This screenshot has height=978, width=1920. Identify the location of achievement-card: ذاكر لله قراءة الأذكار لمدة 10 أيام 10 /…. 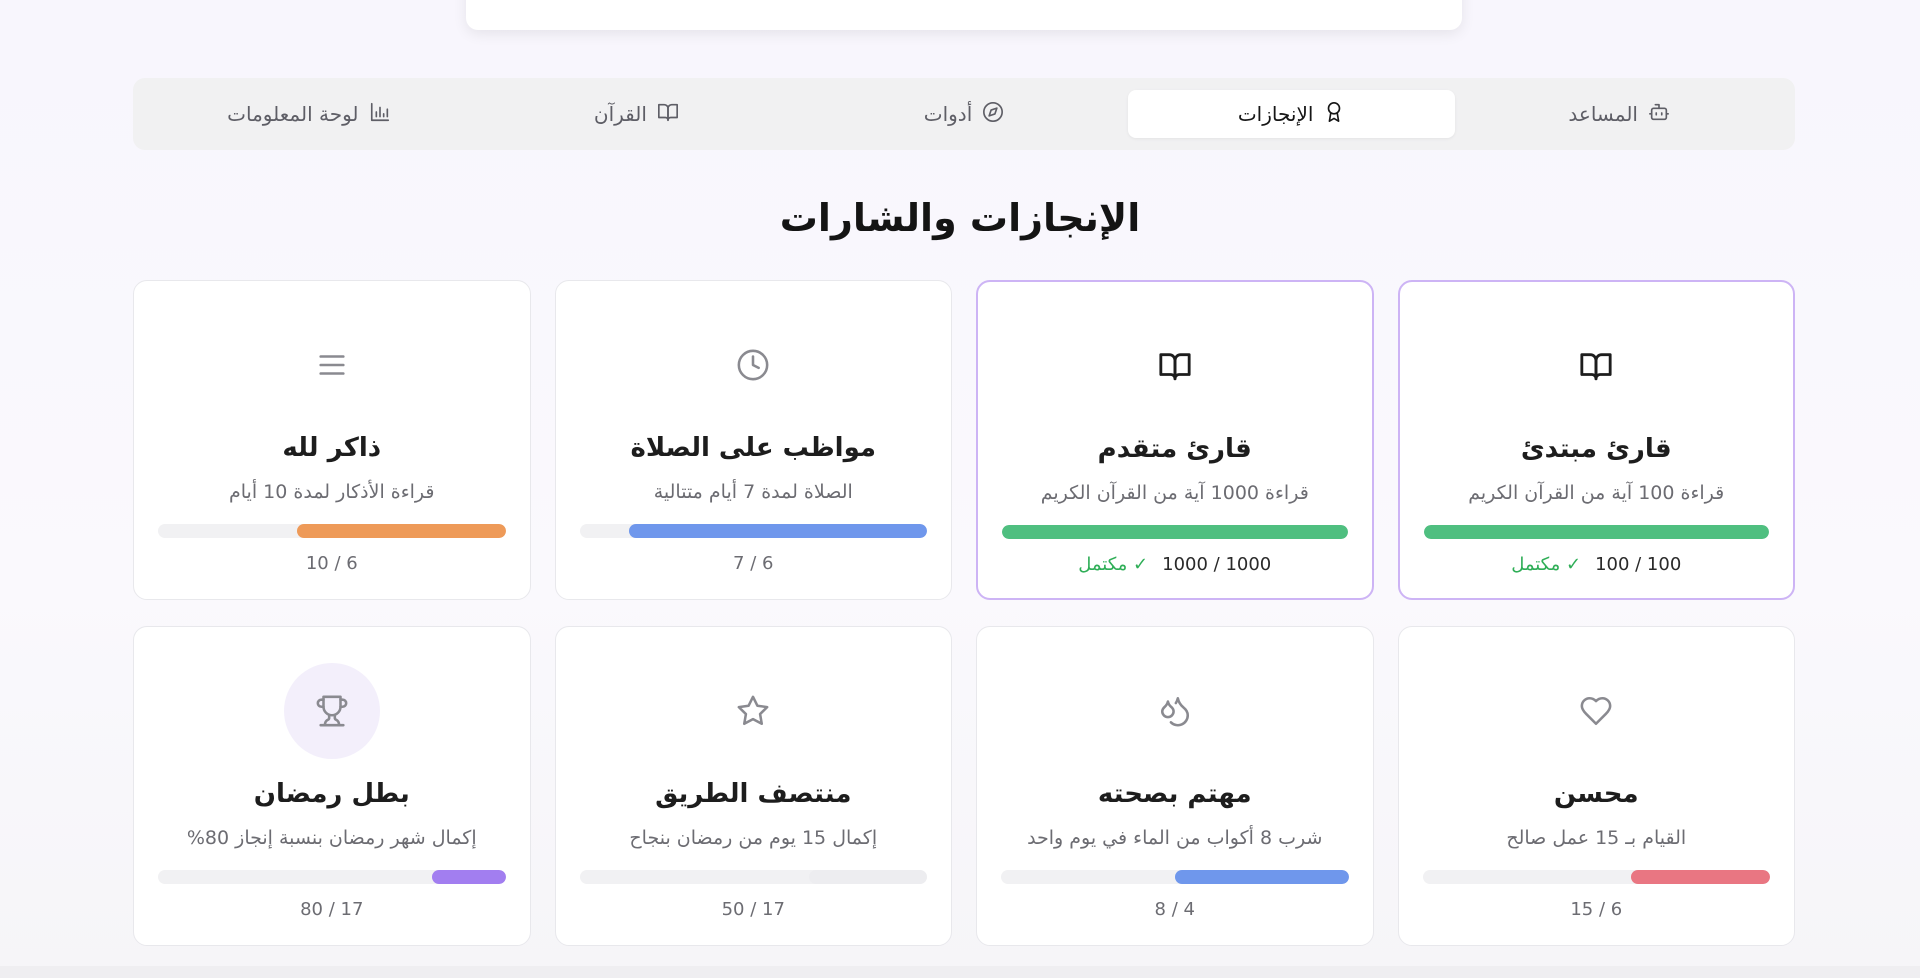
(332, 440).